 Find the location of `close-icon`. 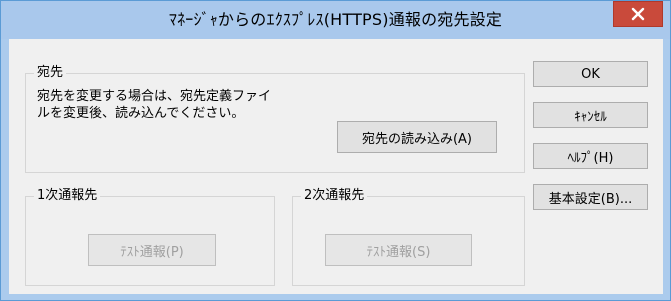

close-icon is located at coordinates (638, 14).